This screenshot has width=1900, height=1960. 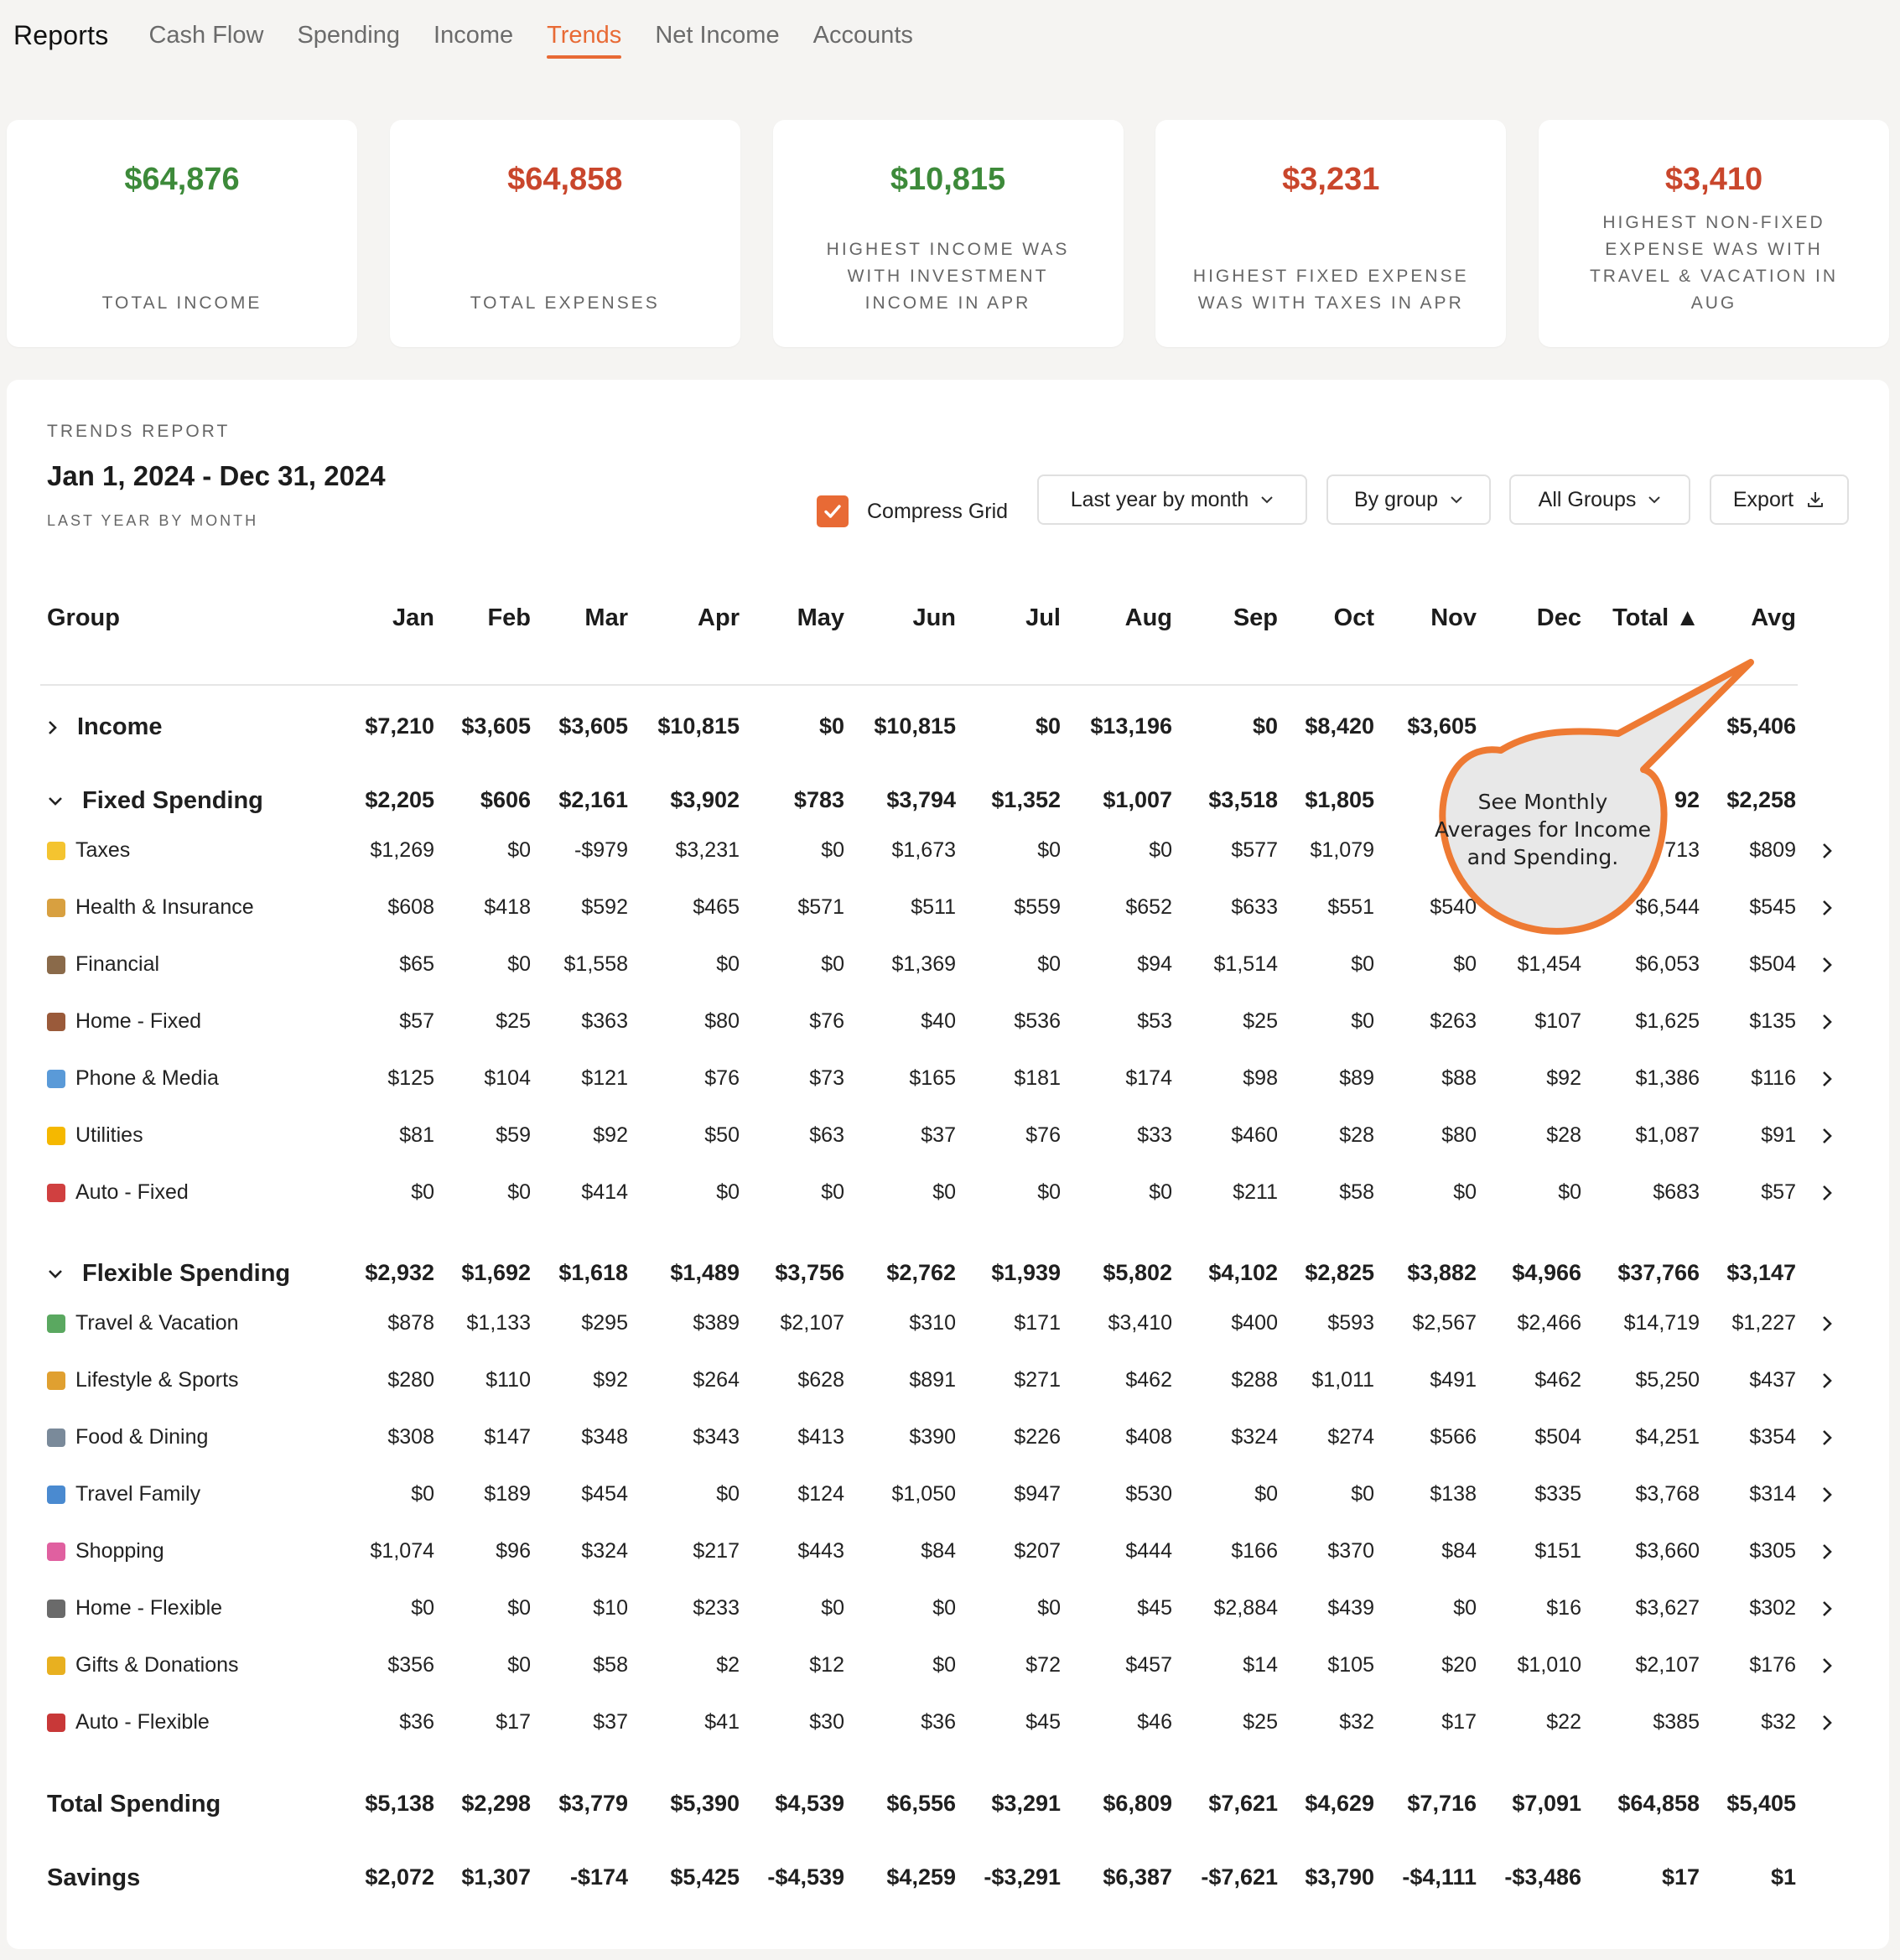 What do you see at coordinates (863, 35) in the screenshot?
I see `tab-accounts: Accounts` at bounding box center [863, 35].